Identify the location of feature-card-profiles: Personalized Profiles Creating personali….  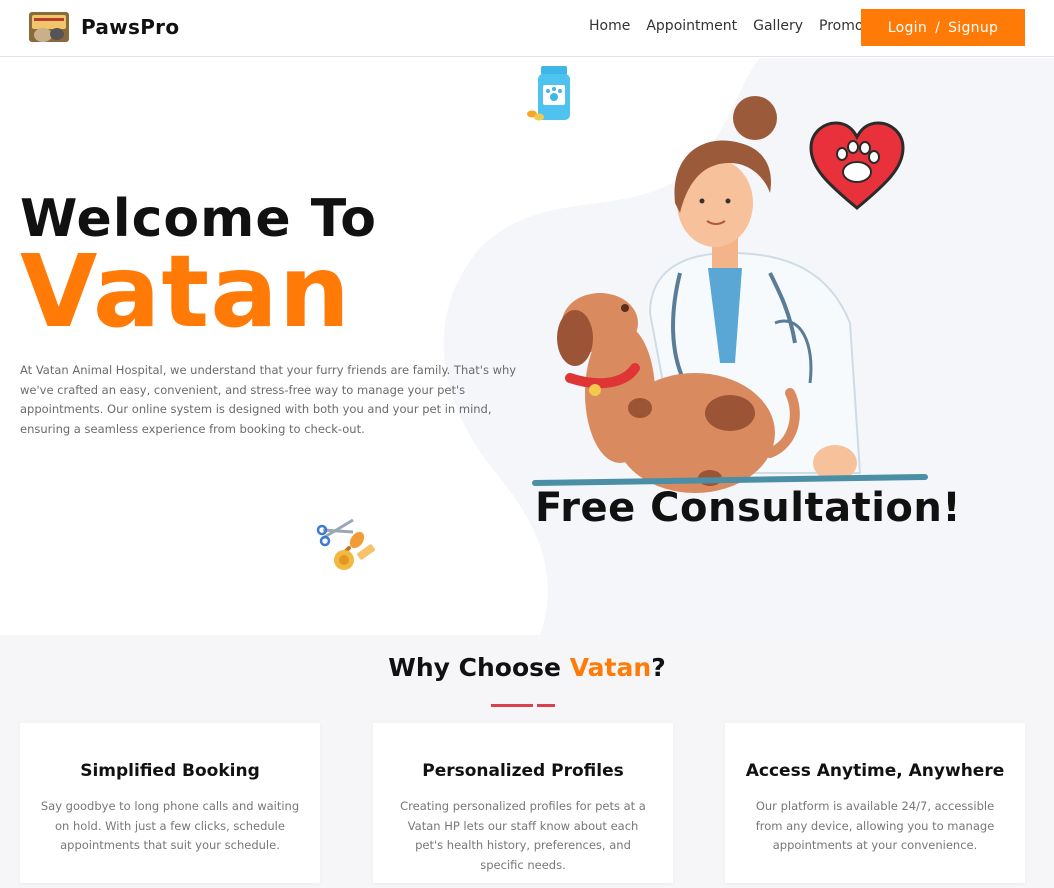
(523, 803).